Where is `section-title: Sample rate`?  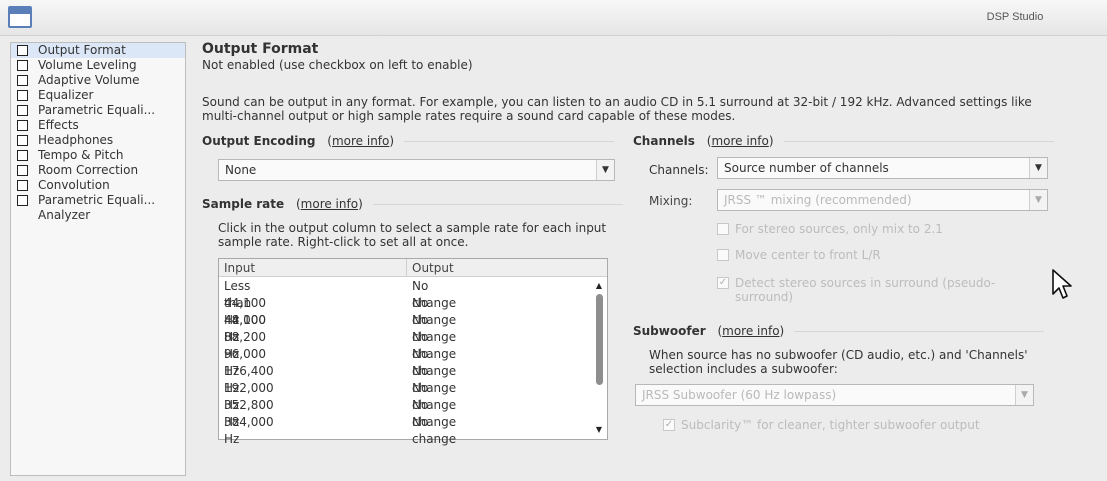 section-title: Sample rate is located at coordinates (243, 204).